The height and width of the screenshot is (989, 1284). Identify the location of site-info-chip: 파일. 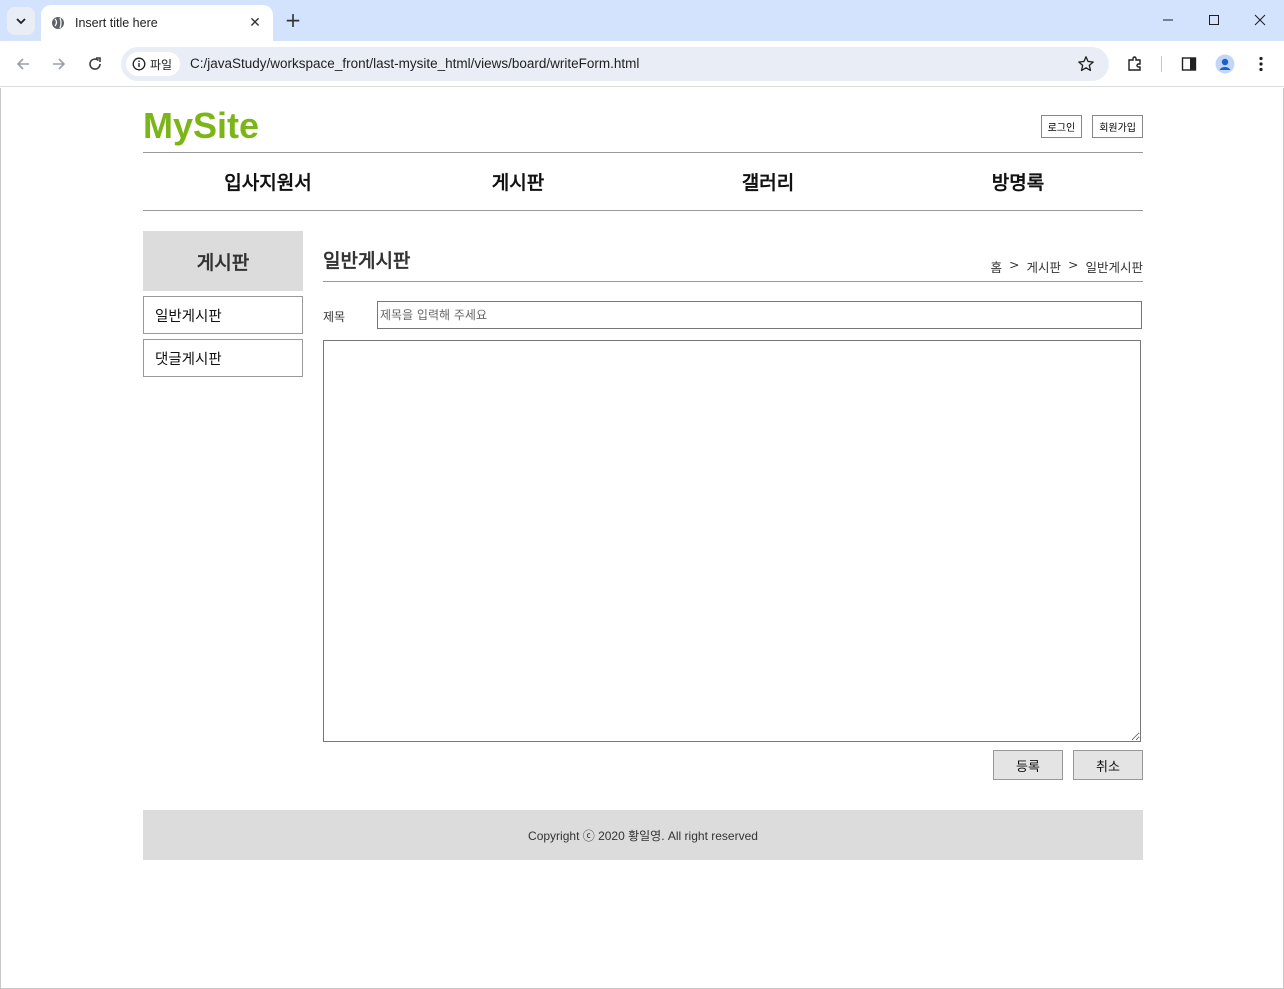
(153, 64).